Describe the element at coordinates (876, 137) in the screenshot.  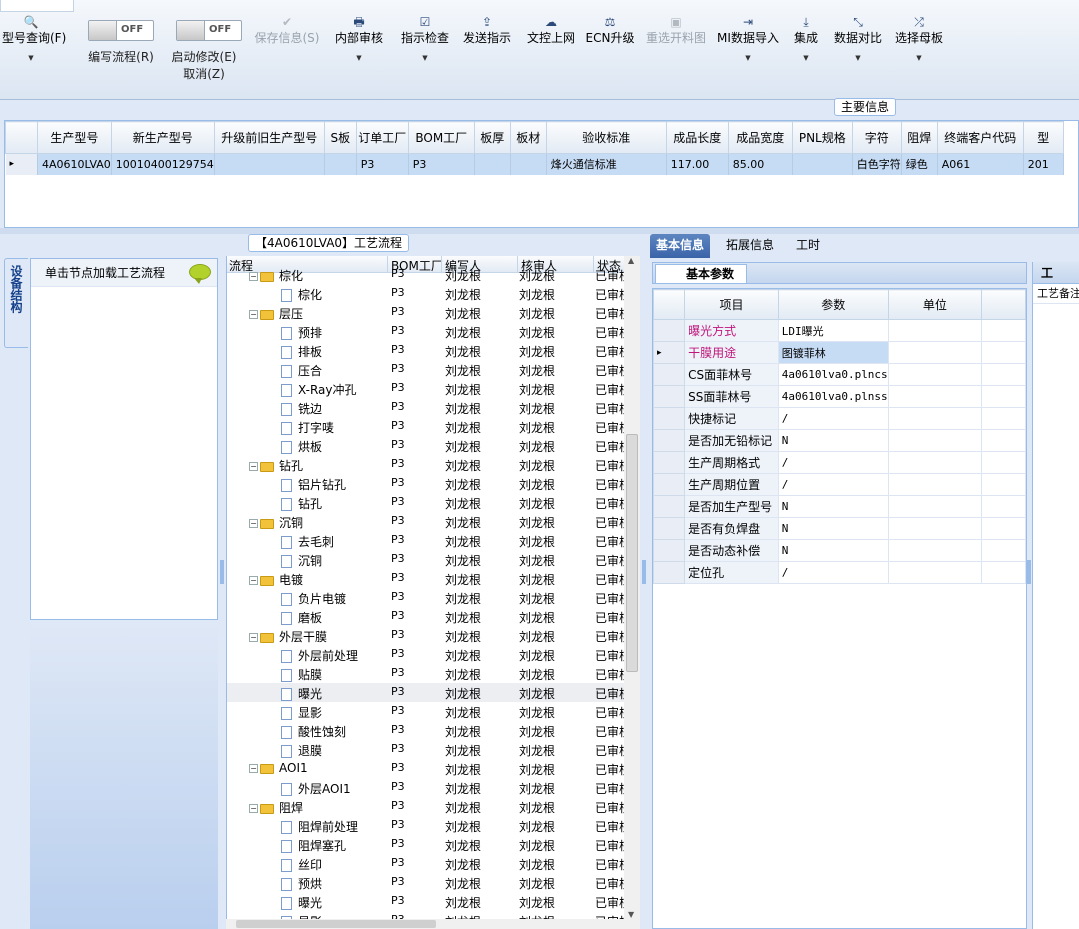
I see `master-col-header: 字符` at that location.